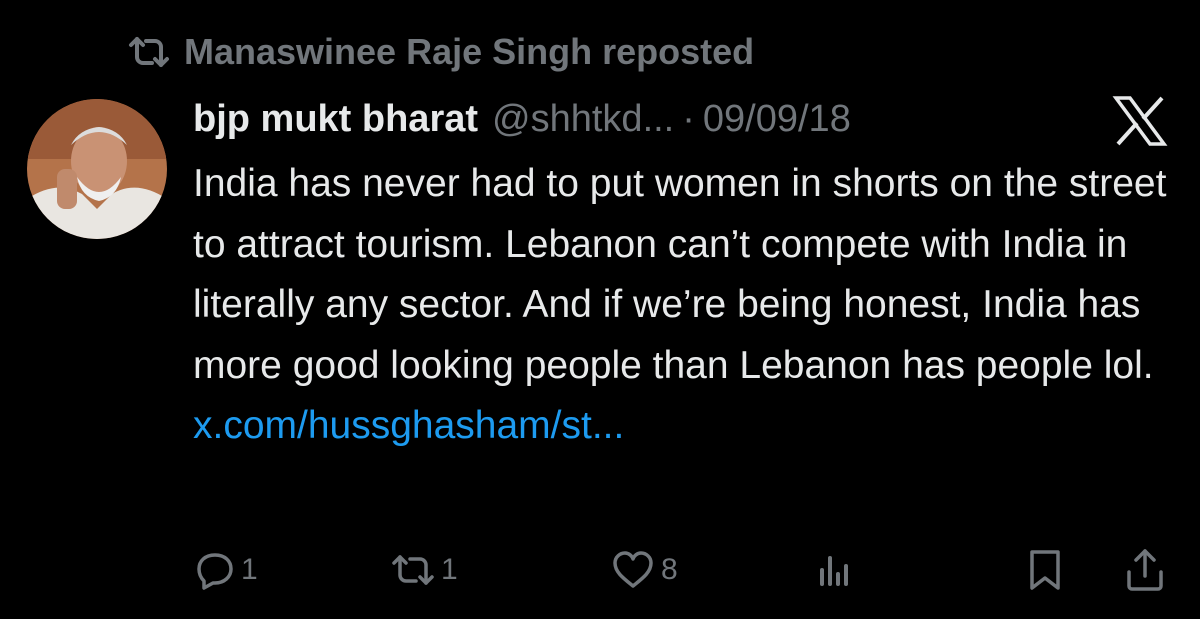 Image resolution: width=1200 pixels, height=619 pixels. What do you see at coordinates (469, 52) in the screenshot?
I see `reposted-by-label: Manaswinee Raje Singh reposted` at bounding box center [469, 52].